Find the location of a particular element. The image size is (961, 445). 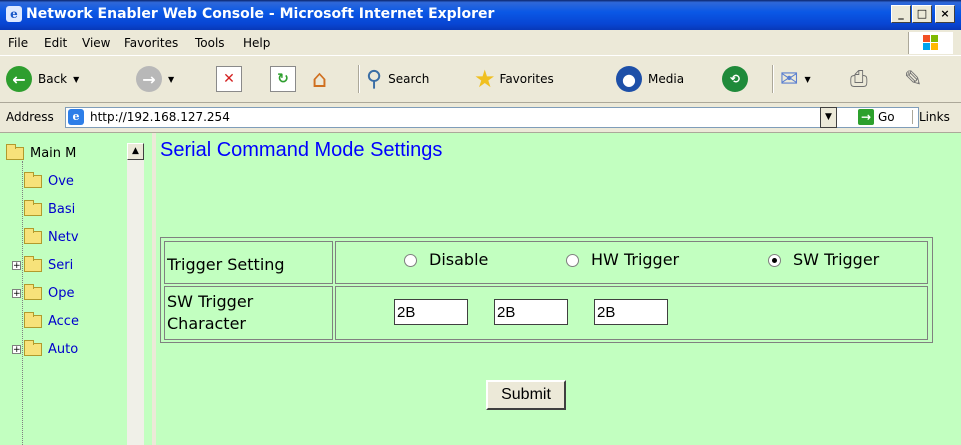

address-input: e http://192.168.127.254 is located at coordinates (492, 117).